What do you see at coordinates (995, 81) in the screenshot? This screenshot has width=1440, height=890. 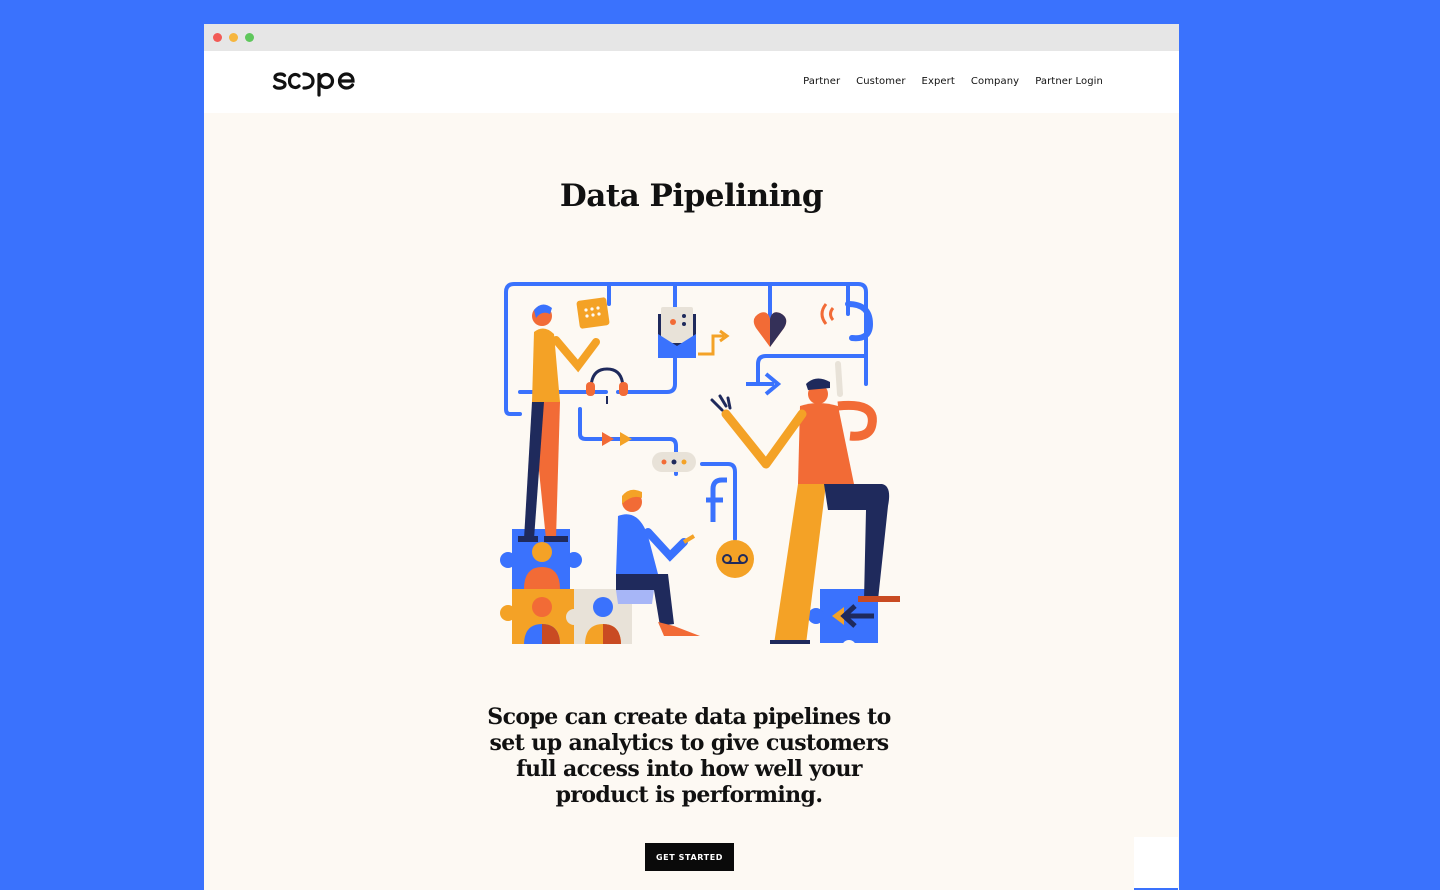 I see `nav-link-company: Company` at bounding box center [995, 81].